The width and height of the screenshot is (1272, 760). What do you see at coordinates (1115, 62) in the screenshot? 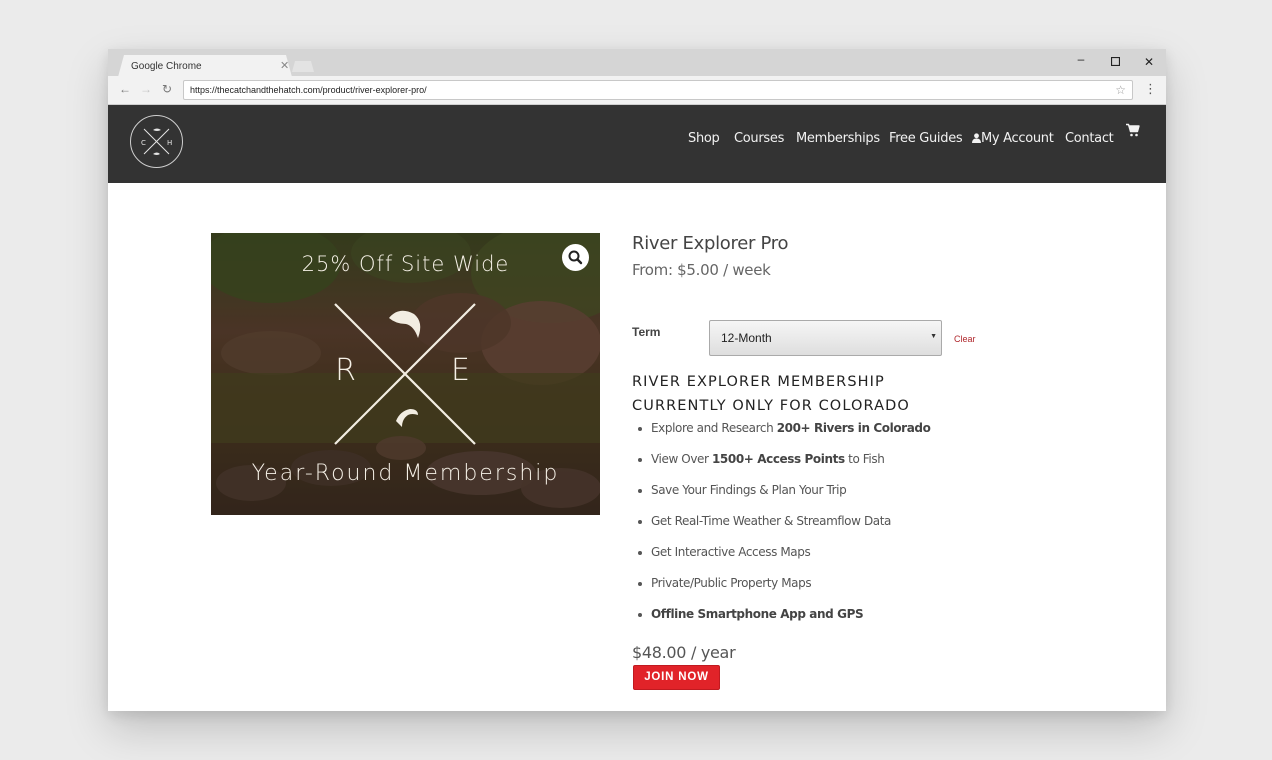
I see `maximize-icon` at bounding box center [1115, 62].